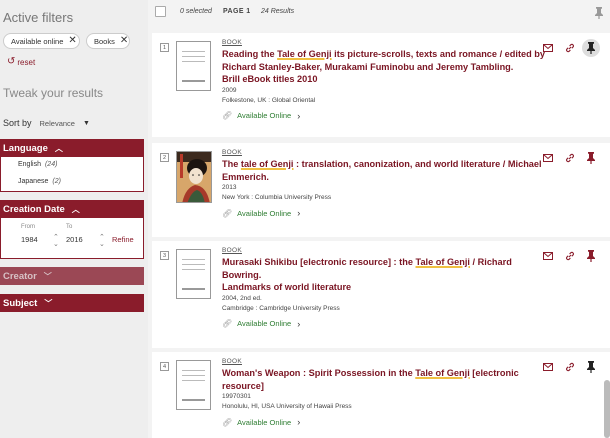 This screenshot has width=610, height=438. What do you see at coordinates (53, 93) in the screenshot?
I see `tweak-results-heading: Tweak your results` at bounding box center [53, 93].